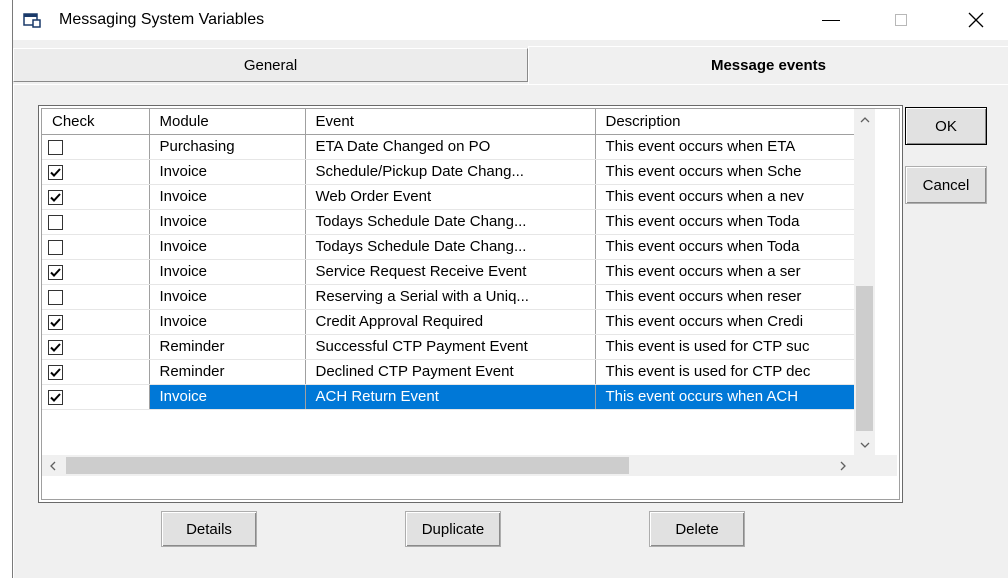 Image resolution: width=1008 pixels, height=578 pixels. I want to click on tab-message-events: Message events, so click(768, 65).